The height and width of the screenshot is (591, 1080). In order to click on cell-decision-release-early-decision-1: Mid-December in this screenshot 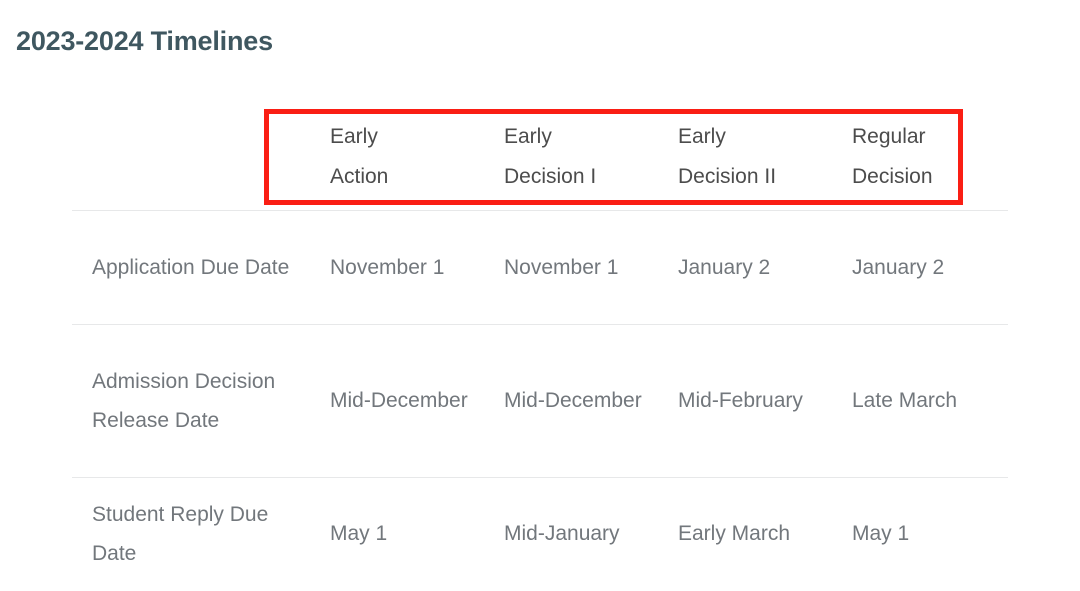, I will do `click(571, 400)`.